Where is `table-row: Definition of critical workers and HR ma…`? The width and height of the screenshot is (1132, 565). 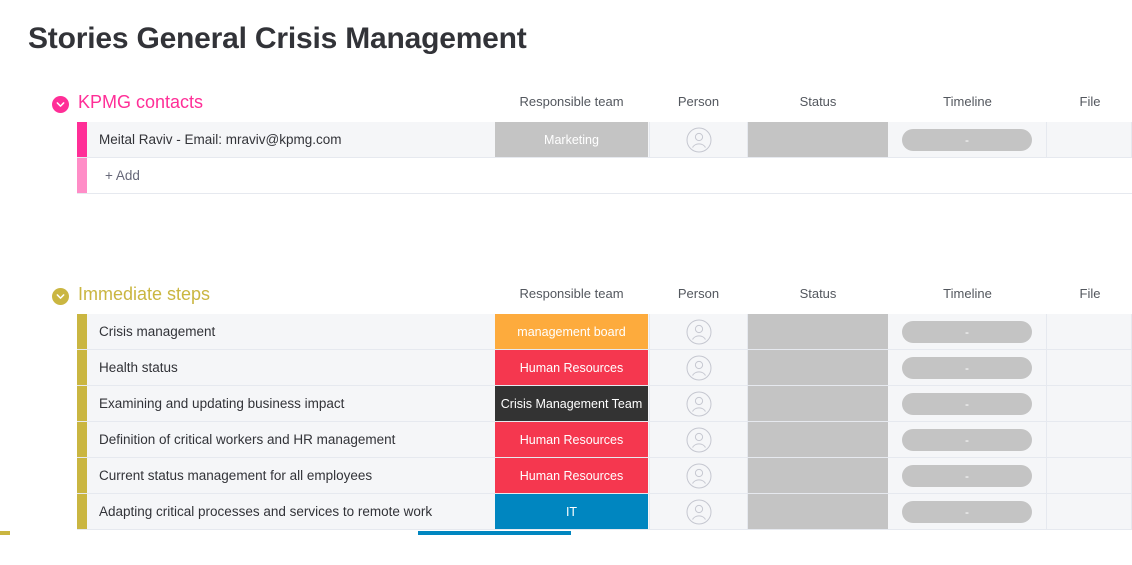
table-row: Definition of critical workers and HR ma… is located at coordinates (604, 440).